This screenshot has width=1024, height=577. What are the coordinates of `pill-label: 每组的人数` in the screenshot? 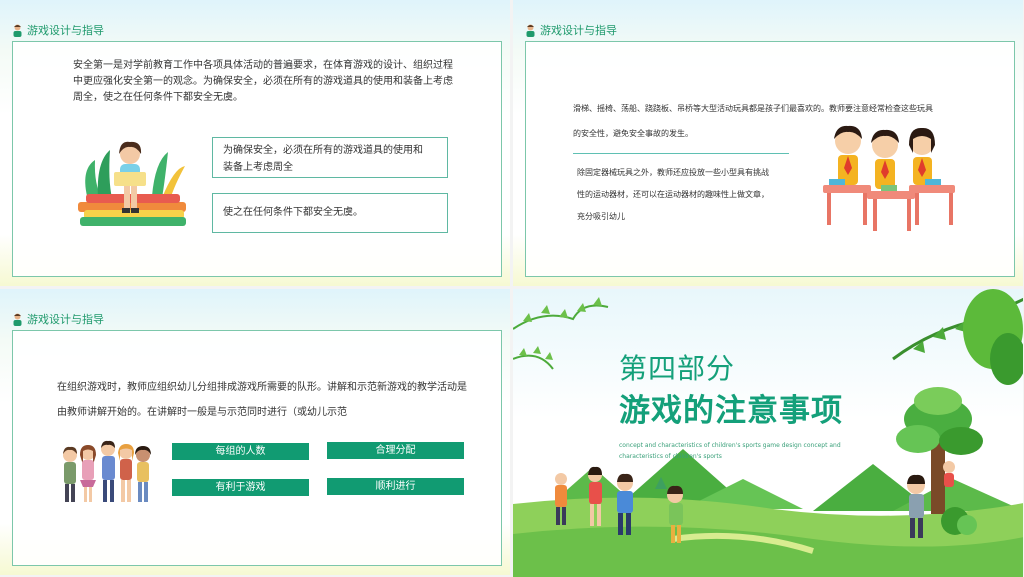 It's located at (240, 451).